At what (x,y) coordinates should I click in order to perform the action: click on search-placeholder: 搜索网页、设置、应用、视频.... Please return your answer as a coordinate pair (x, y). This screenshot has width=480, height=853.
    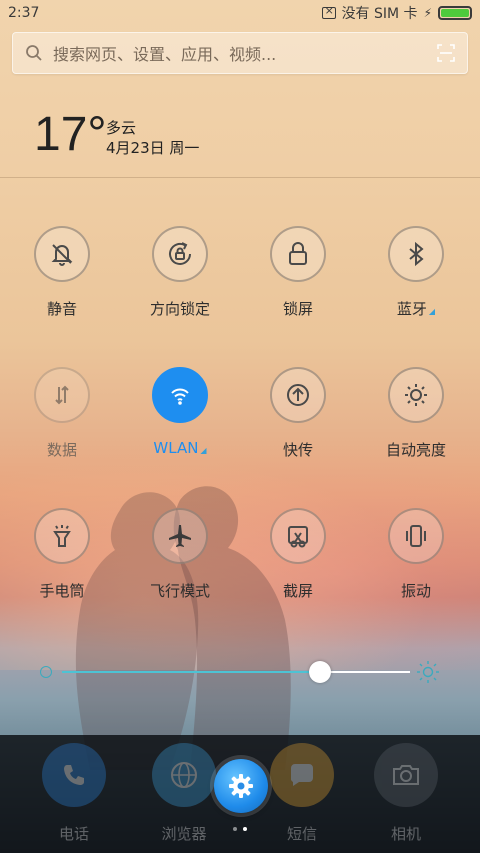
    Looking at the image, I should click on (165, 54).